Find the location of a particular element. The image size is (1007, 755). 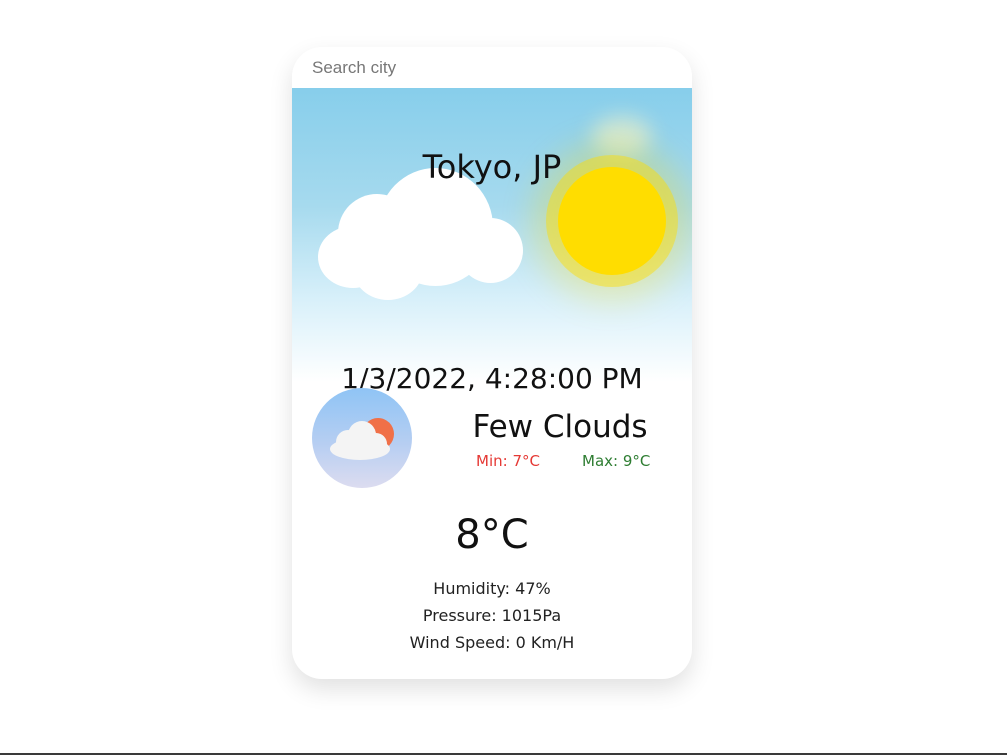

city-name: Tokyo, JP is located at coordinates (492, 167).